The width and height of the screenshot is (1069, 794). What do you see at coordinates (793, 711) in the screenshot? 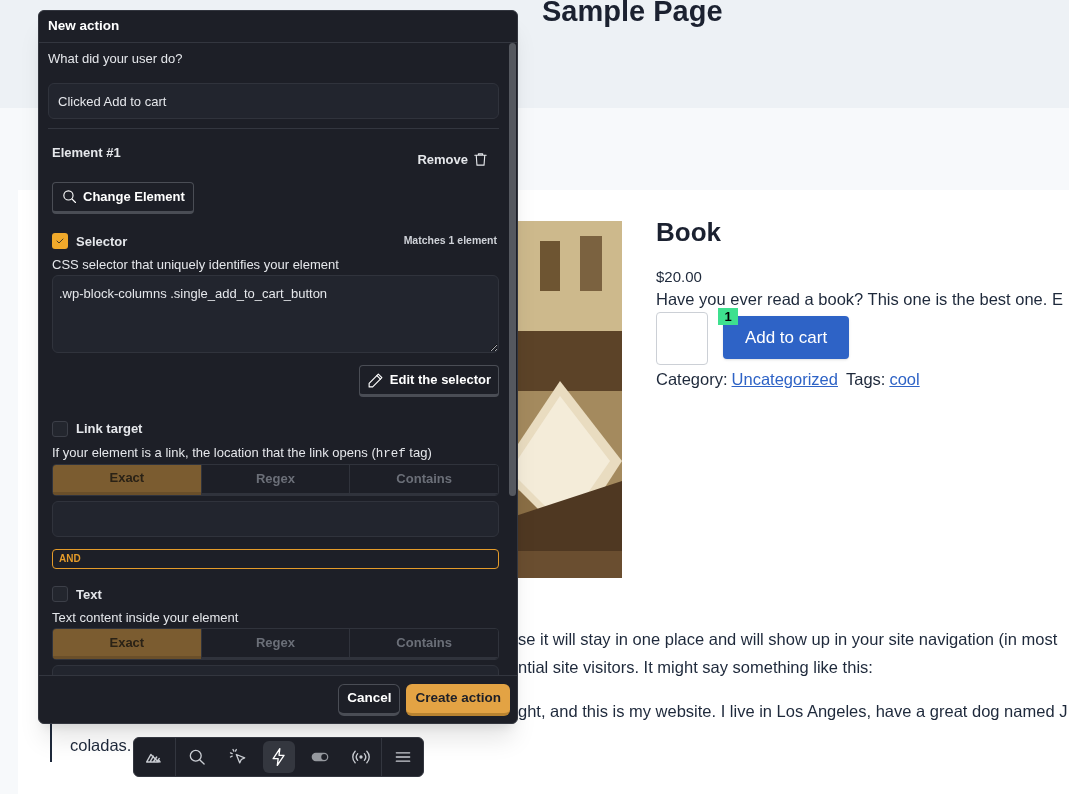
I see `quote-line: ght, and this is my website. I live in Los Angeles, have a great dog named J` at bounding box center [793, 711].